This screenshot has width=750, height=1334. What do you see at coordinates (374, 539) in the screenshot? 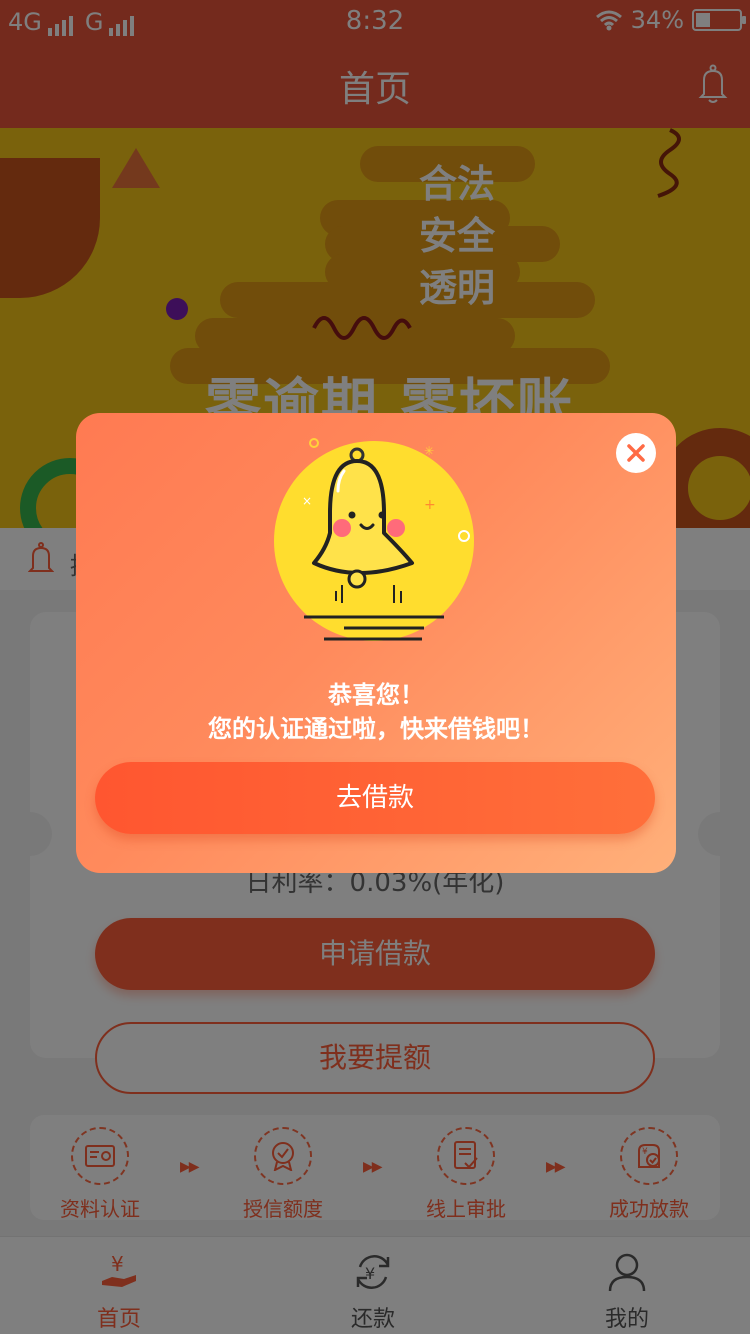
I see `smiling-bell-icon: ✳ + ×` at bounding box center [374, 539].